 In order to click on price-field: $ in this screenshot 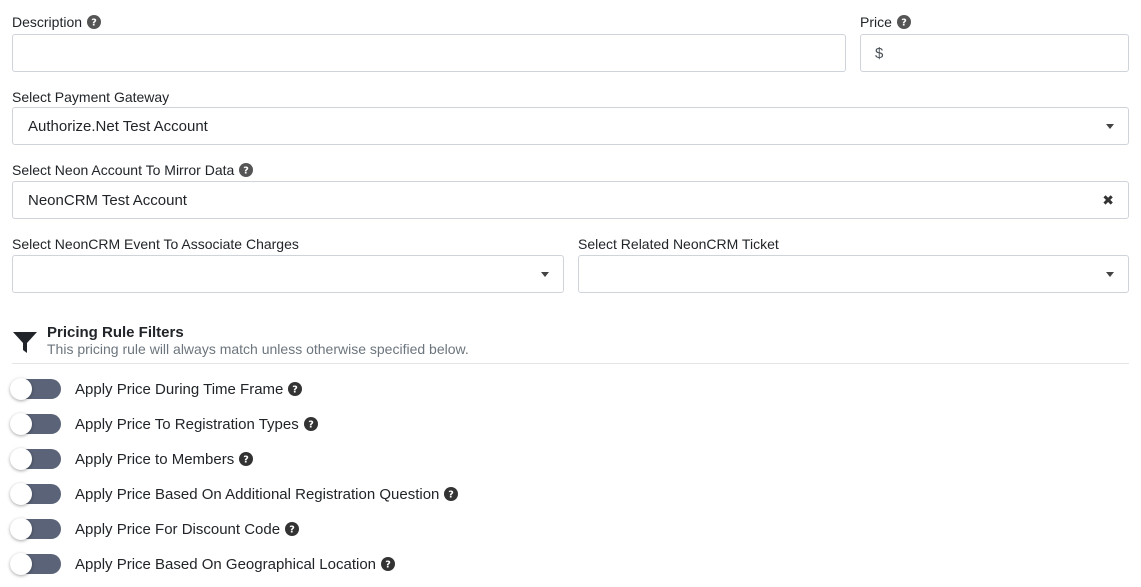, I will do `click(994, 53)`.